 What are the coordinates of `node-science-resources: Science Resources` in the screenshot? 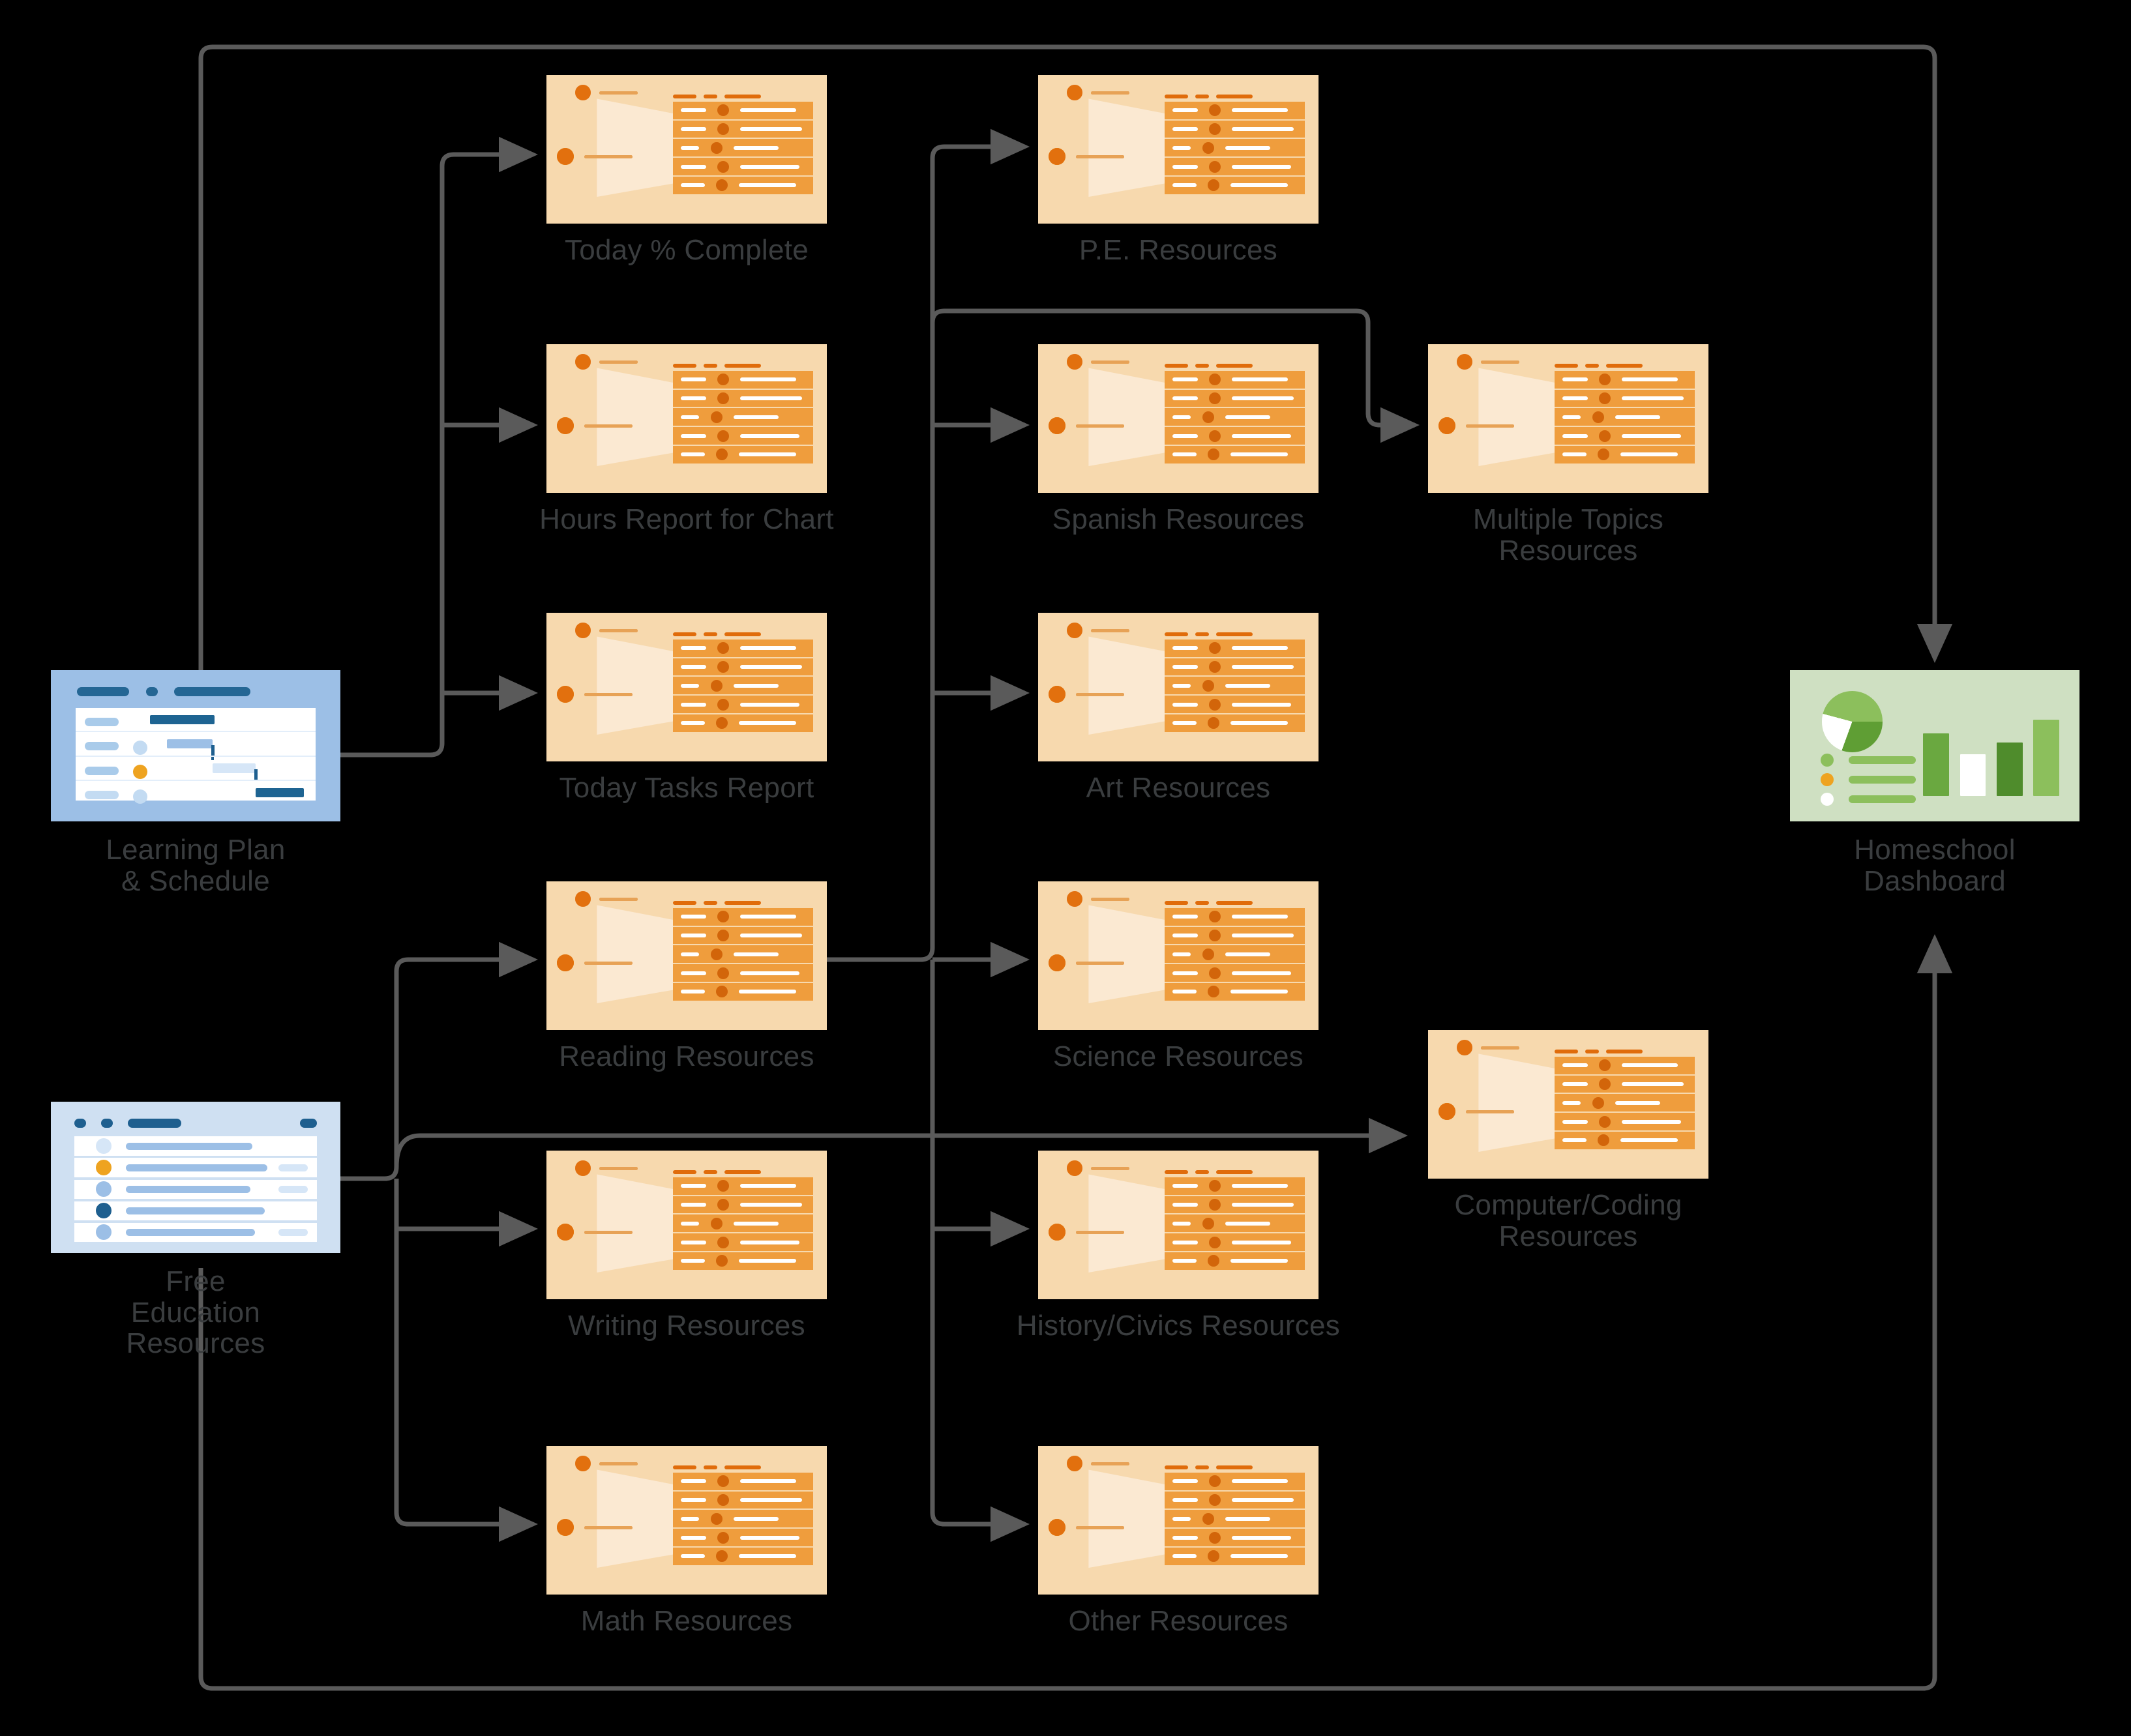 It's located at (1179, 976).